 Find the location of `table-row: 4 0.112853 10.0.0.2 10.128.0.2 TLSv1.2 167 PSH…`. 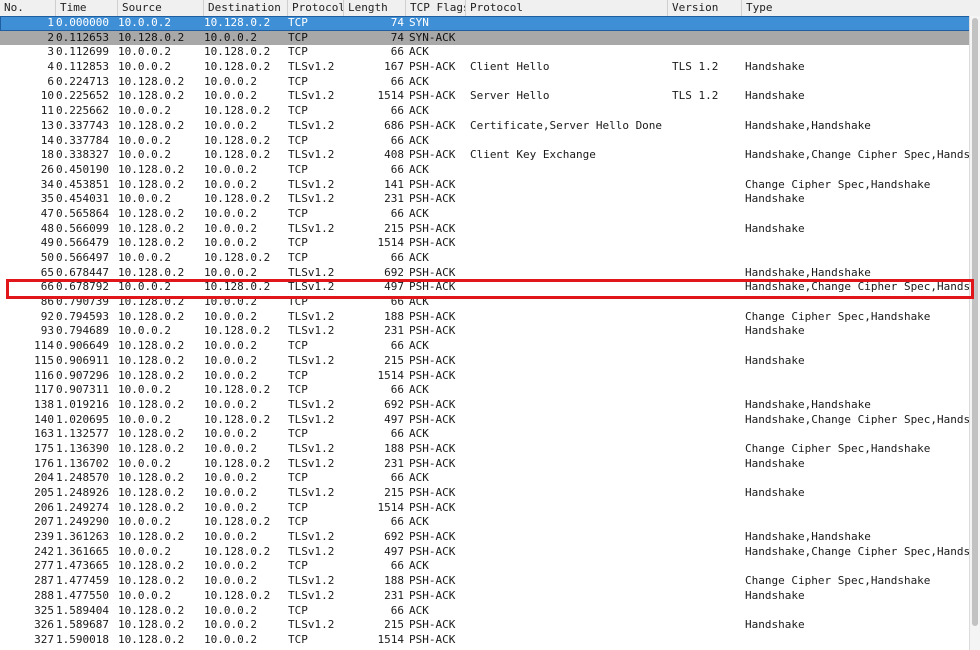

table-row: 4 0.112853 10.0.0.2 10.128.0.2 TLSv1.2 167 PSH… is located at coordinates (485, 67).